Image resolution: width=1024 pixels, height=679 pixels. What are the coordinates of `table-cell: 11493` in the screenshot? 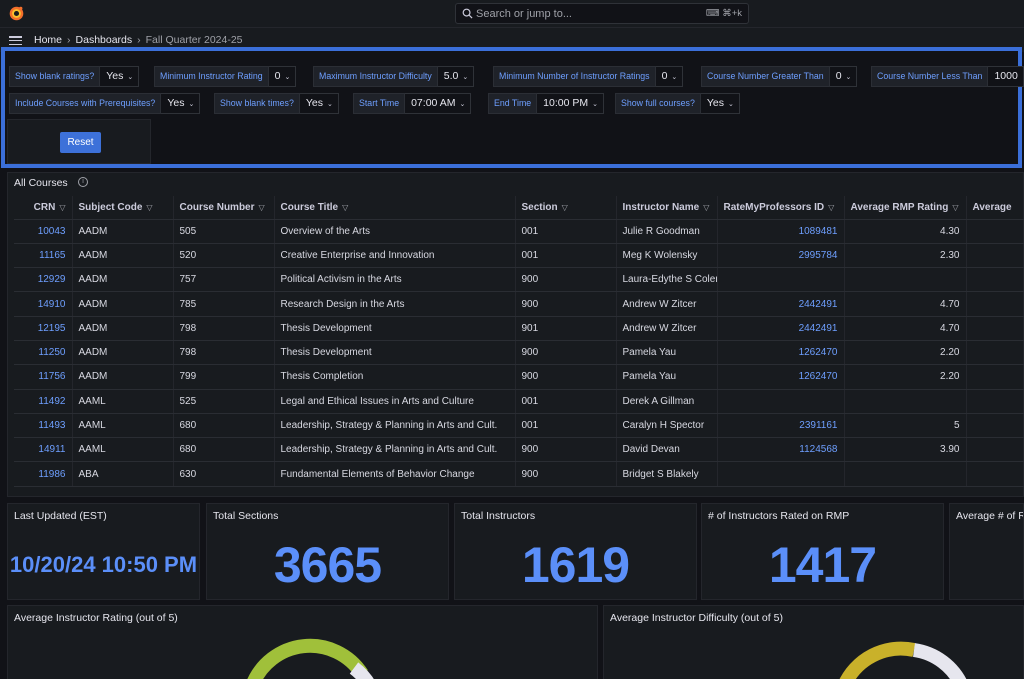 It's located at (43, 426).